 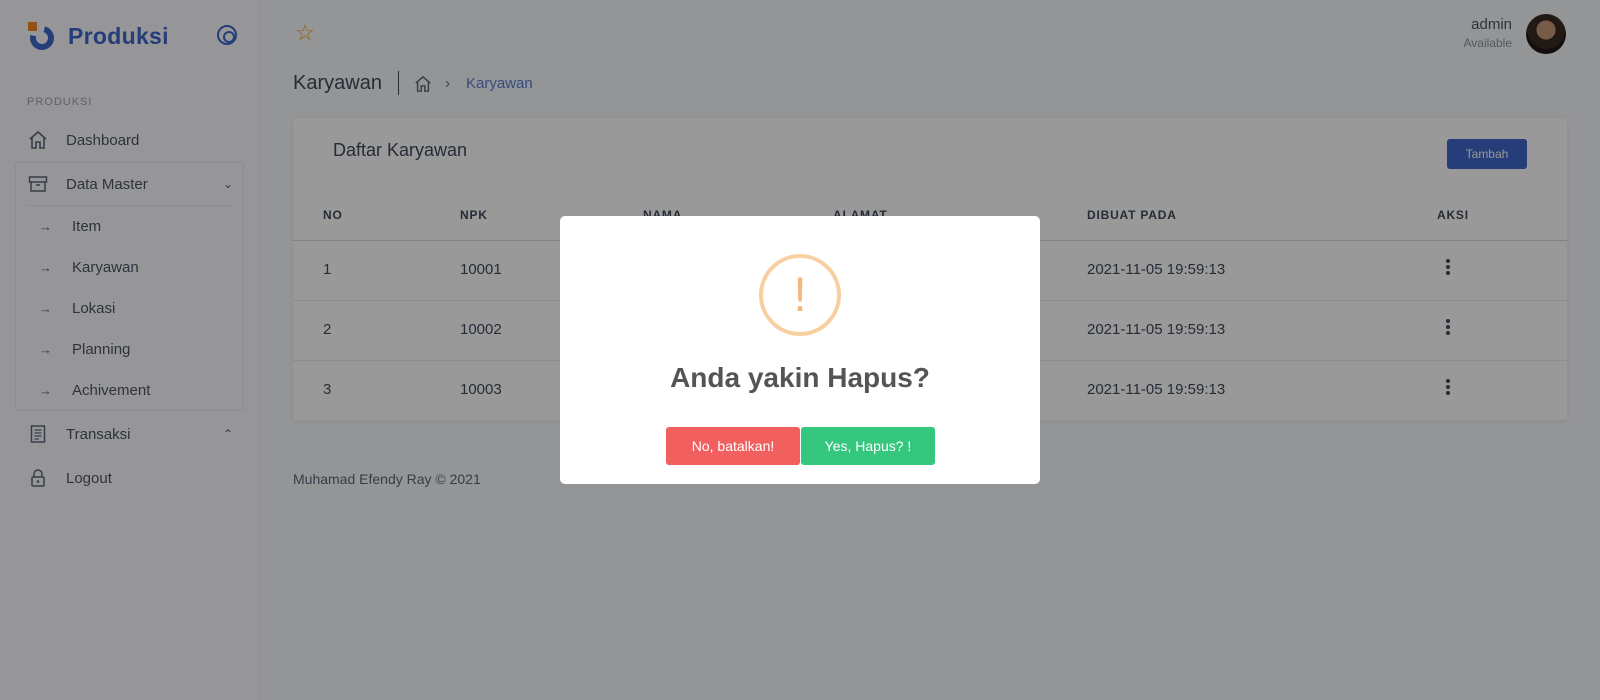 What do you see at coordinates (800, 377) in the screenshot?
I see `dialog-title: Anda yakin Hapus?` at bounding box center [800, 377].